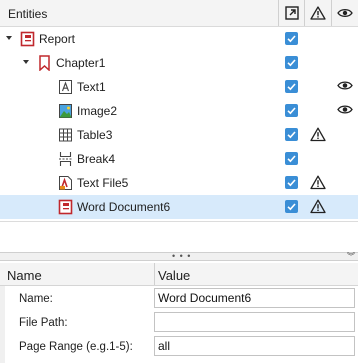  I want to click on tree-row-word-document6: Word Document6, so click(179, 207).